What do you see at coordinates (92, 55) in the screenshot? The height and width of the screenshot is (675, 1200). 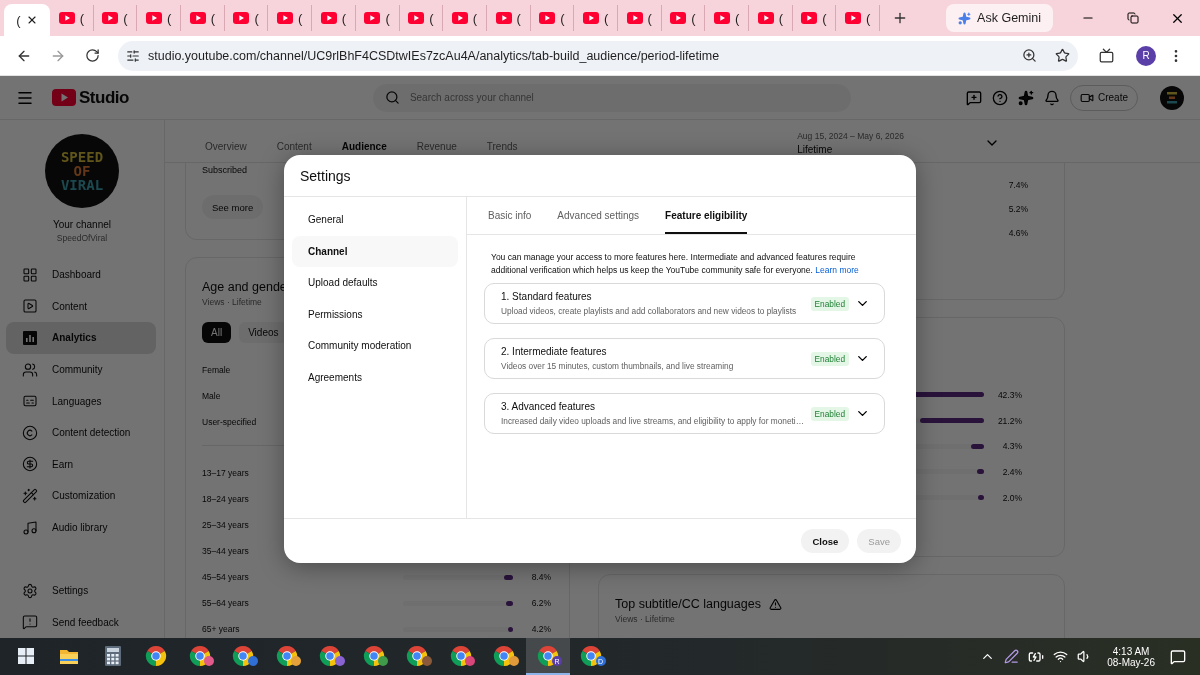 I see `reload-icon` at bounding box center [92, 55].